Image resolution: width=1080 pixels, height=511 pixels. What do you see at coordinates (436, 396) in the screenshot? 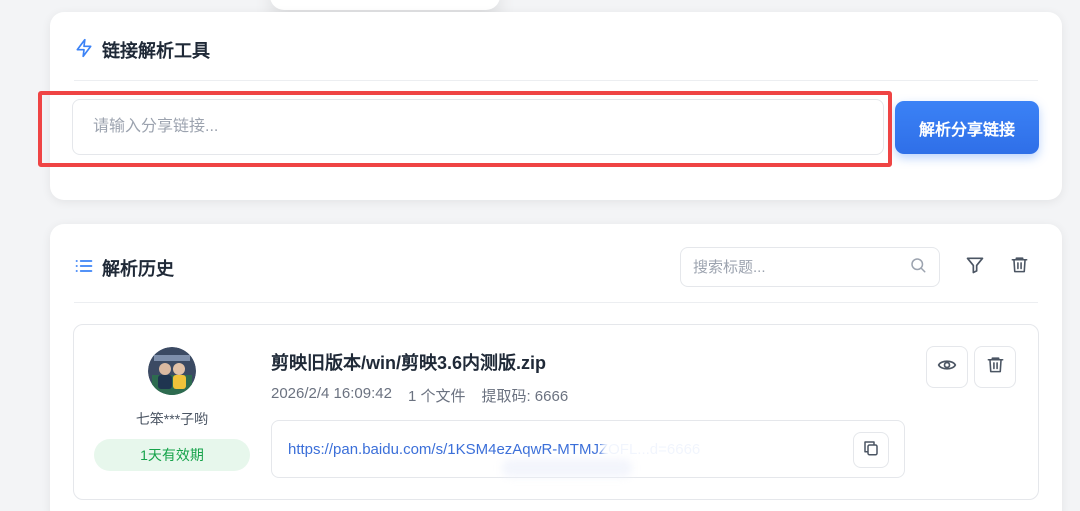
I see `file-count: 1 个文件` at bounding box center [436, 396].